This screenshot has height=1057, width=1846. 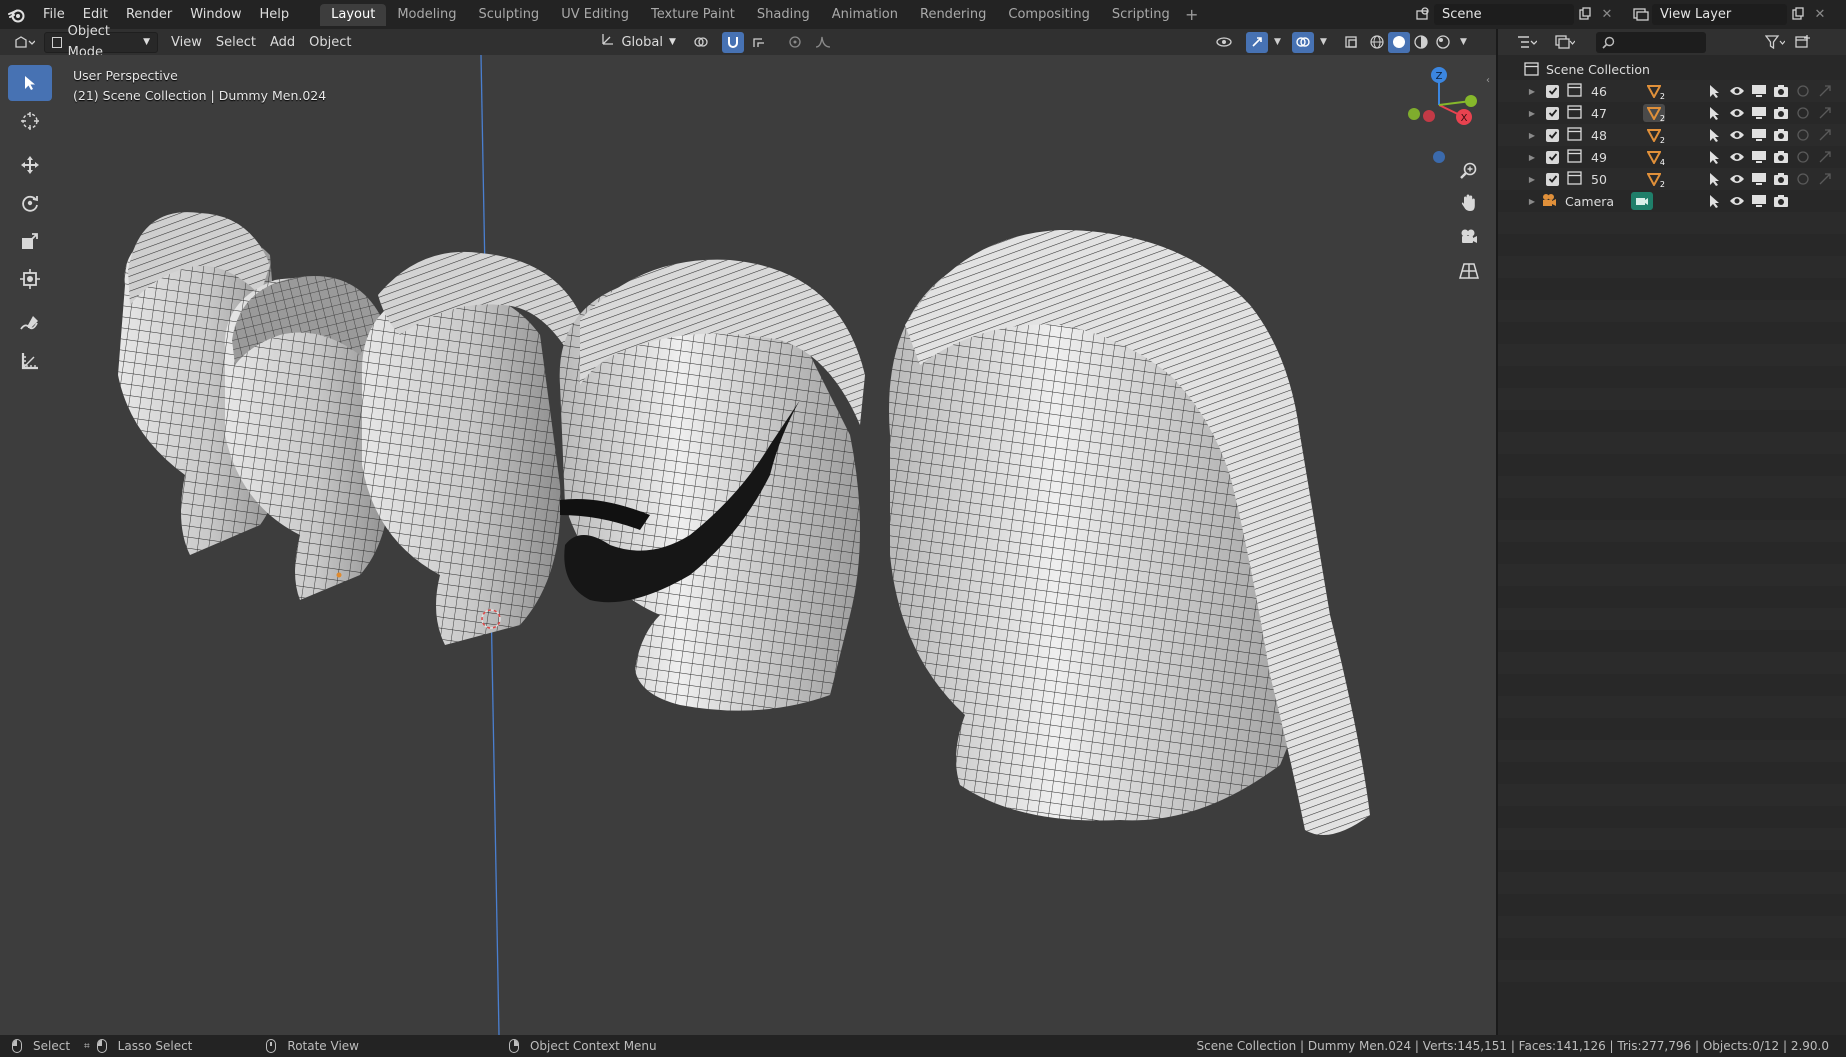 I want to click on new-collection-icon, so click(x=1803, y=42).